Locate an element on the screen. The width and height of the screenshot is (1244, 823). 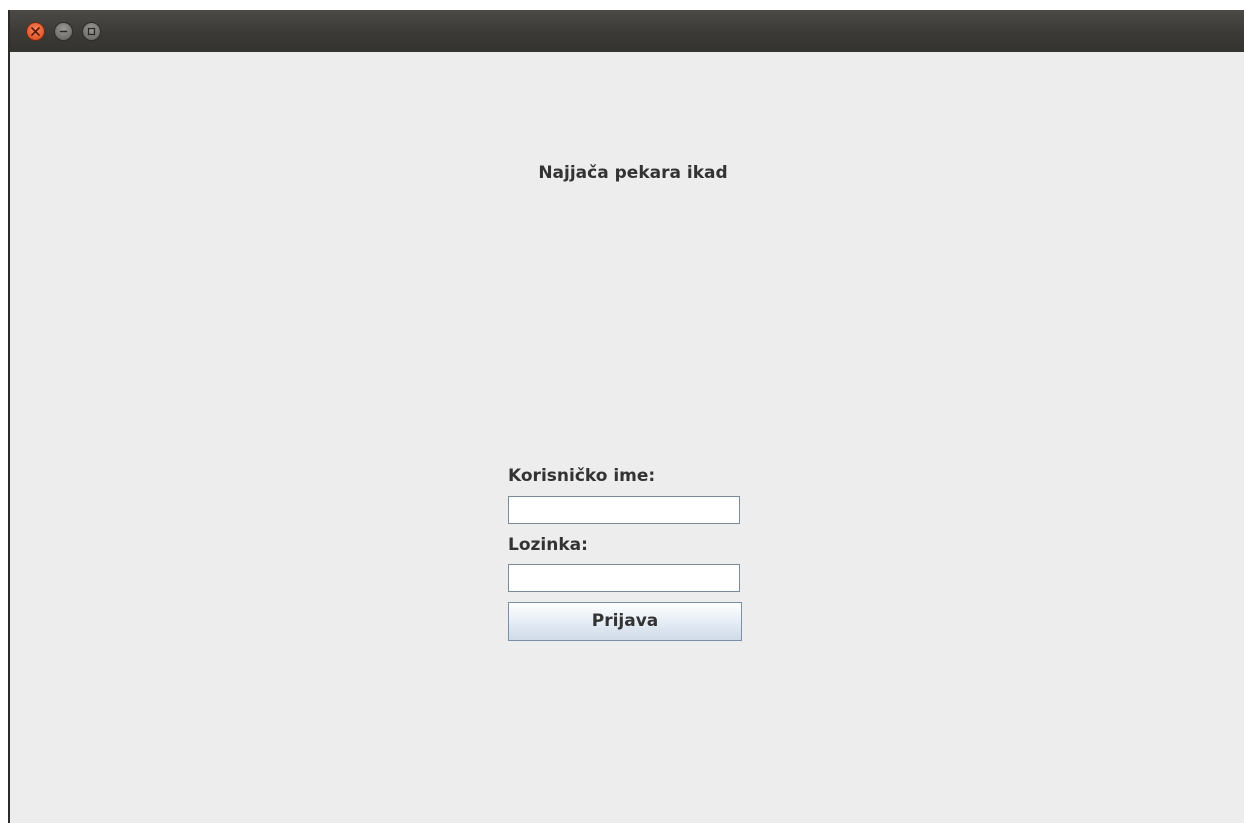
minimize-icon is located at coordinates (63, 31).